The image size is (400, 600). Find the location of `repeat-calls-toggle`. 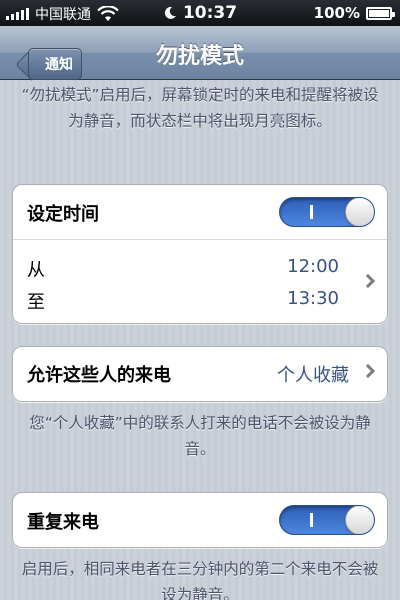

repeat-calls-toggle is located at coordinates (327, 520).